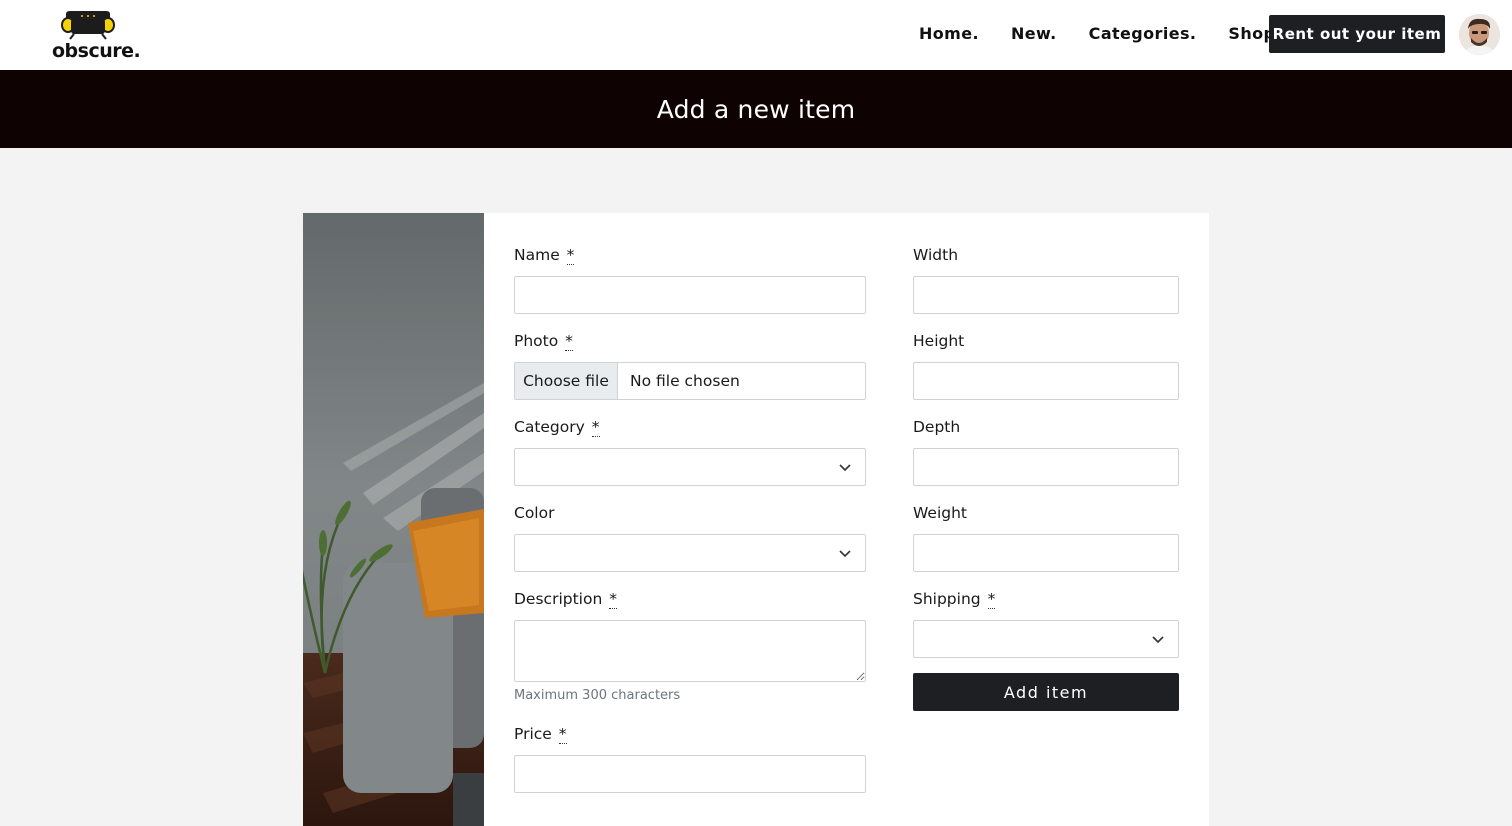  Describe the element at coordinates (685, 381) in the screenshot. I see `file-status-text: No file chosen` at that location.